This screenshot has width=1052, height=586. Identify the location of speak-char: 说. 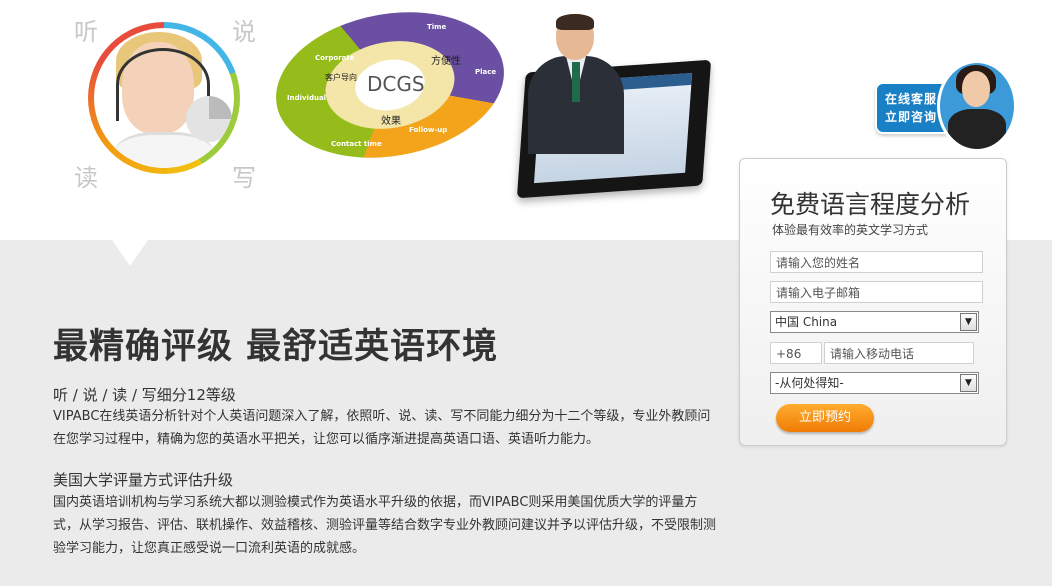
(244, 32).